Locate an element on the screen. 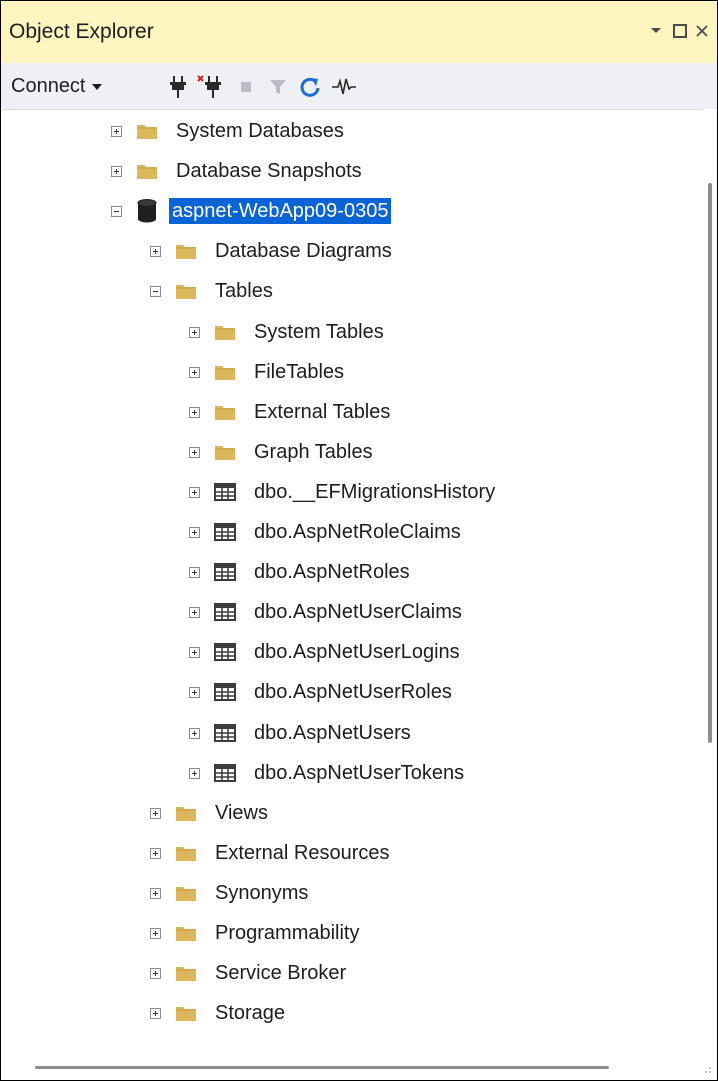 This screenshot has width=718, height=1081. tree-node: dbo.AspNetUserClaims is located at coordinates (327, 612).